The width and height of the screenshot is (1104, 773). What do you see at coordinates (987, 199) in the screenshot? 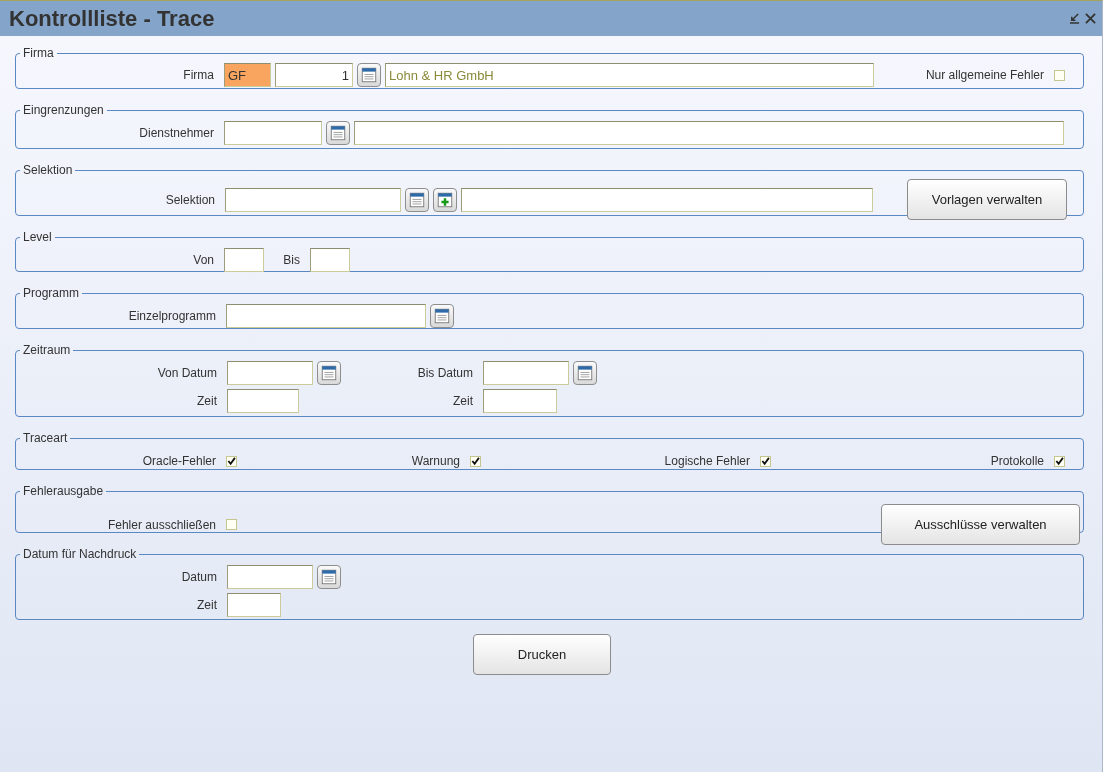
I see `action-button: Vorlagen verwalten` at bounding box center [987, 199].